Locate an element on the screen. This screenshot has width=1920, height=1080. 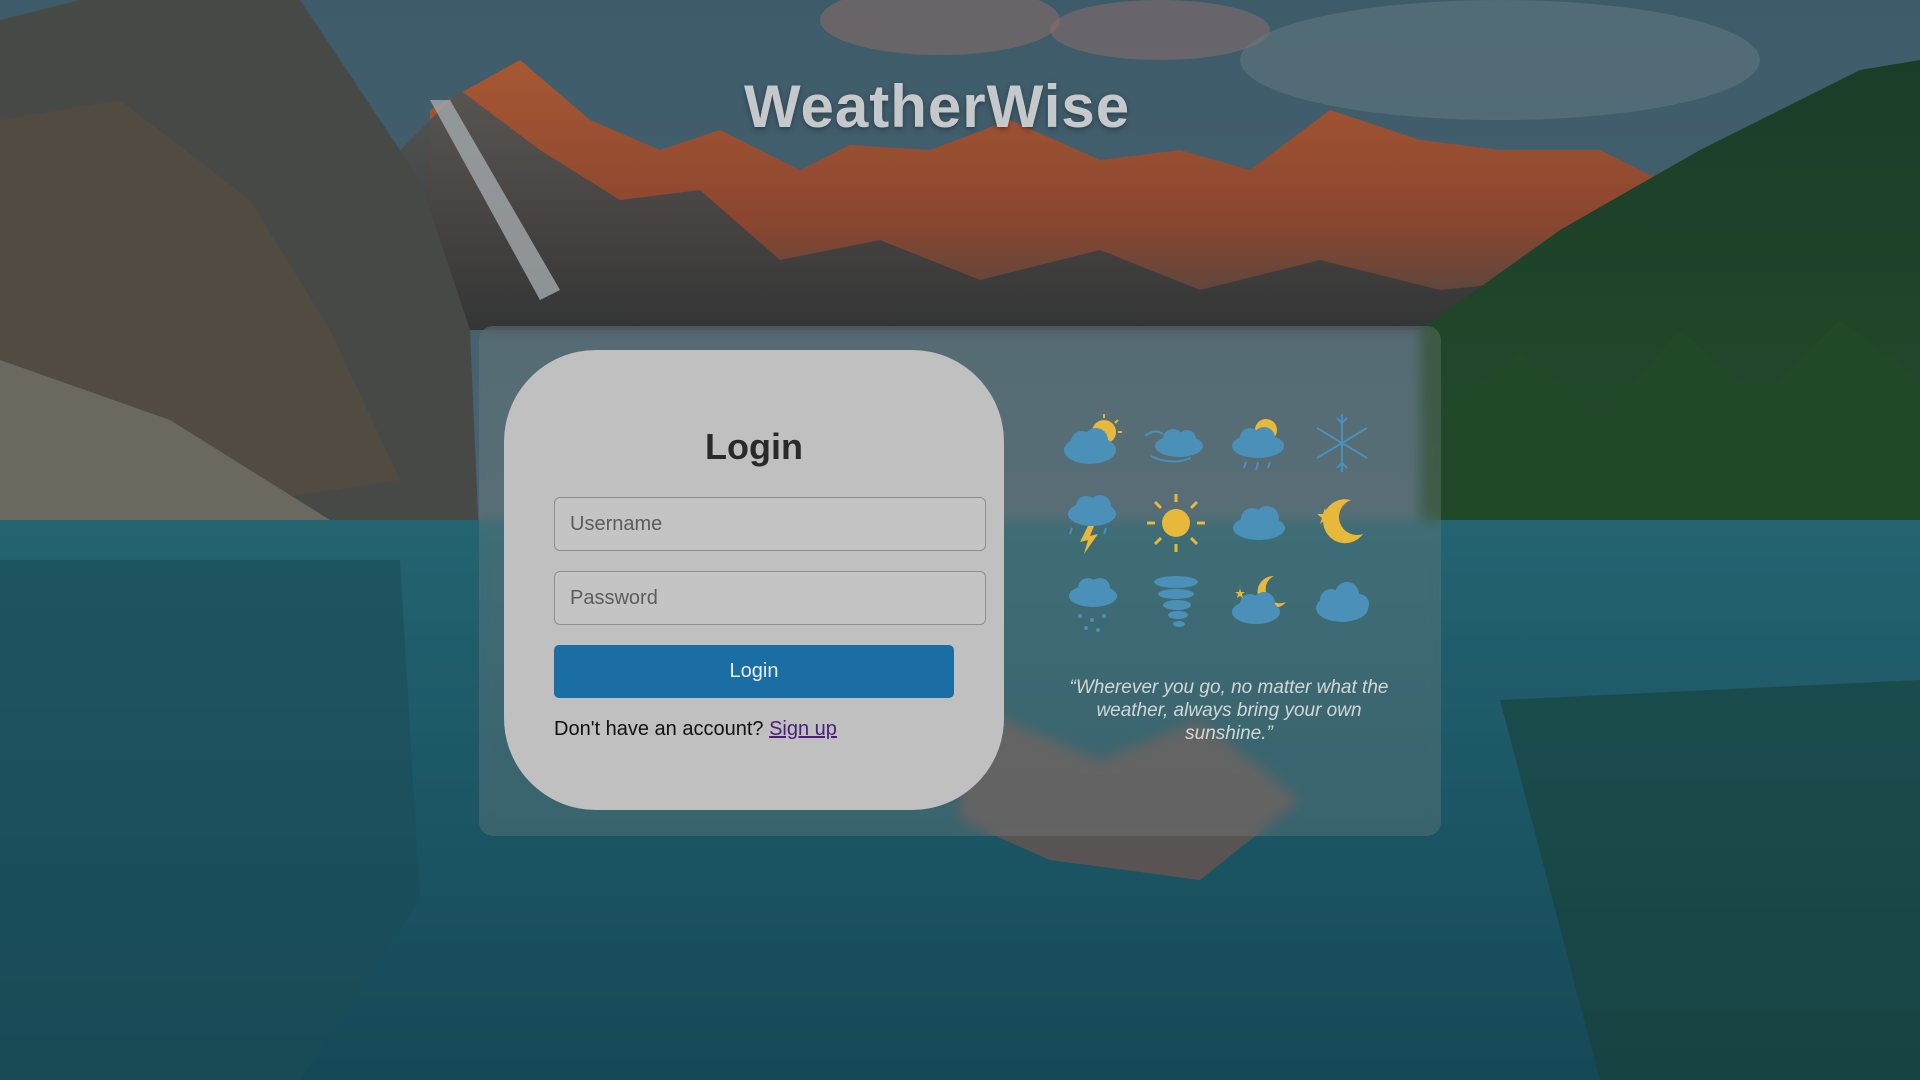
sun-icon is located at coordinates (1176, 523).